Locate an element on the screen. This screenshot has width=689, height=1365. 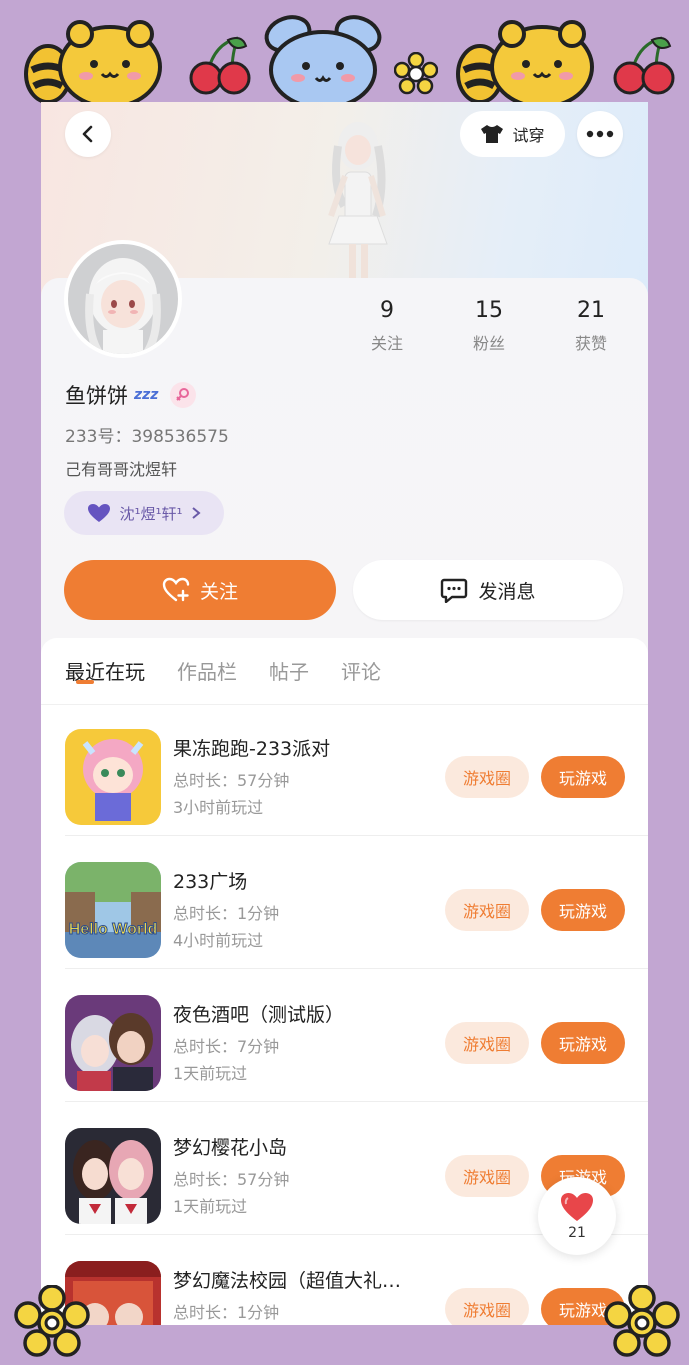
stat-fans-count: 15 is located at coordinates (489, 310).